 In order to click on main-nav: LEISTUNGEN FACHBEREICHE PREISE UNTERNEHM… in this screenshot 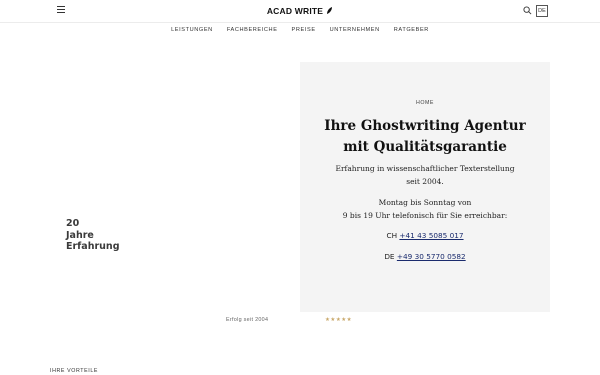, I will do `click(300, 30)`.